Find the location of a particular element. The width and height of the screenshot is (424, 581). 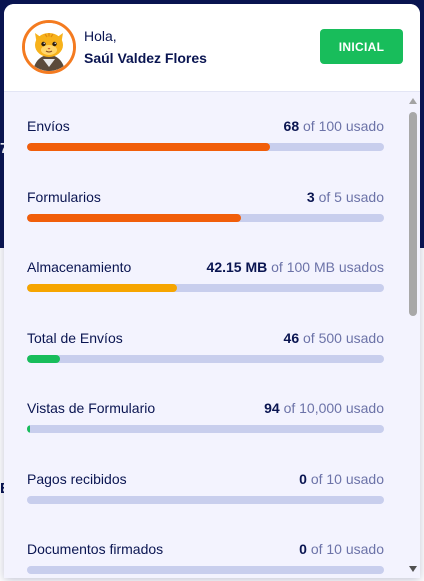

usage-count-value: 68 is located at coordinates (291, 126).